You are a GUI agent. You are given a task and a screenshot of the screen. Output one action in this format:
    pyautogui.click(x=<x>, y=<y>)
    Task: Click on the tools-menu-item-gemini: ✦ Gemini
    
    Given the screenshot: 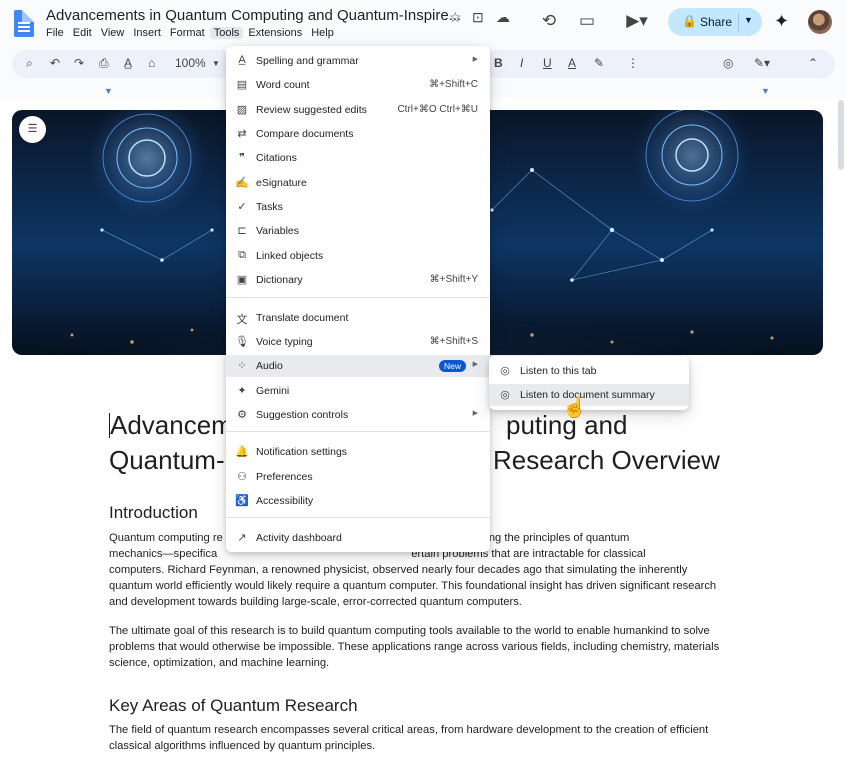 What is the action you would take?
    pyautogui.click(x=358, y=391)
    